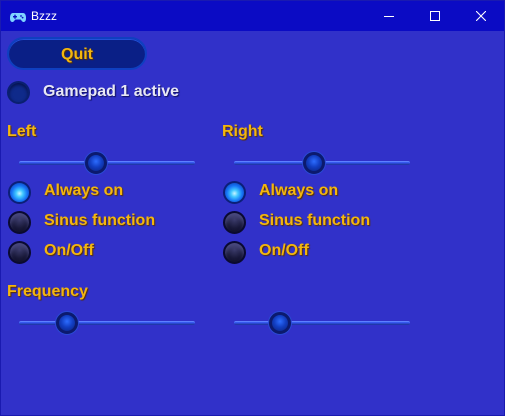  I want to click on quit-button-label: Quit, so click(77, 54).